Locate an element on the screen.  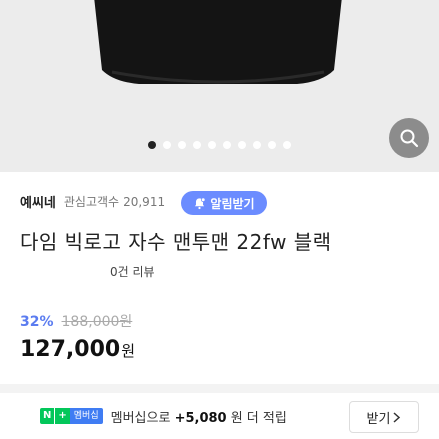
section-divider is located at coordinates (219, 388).